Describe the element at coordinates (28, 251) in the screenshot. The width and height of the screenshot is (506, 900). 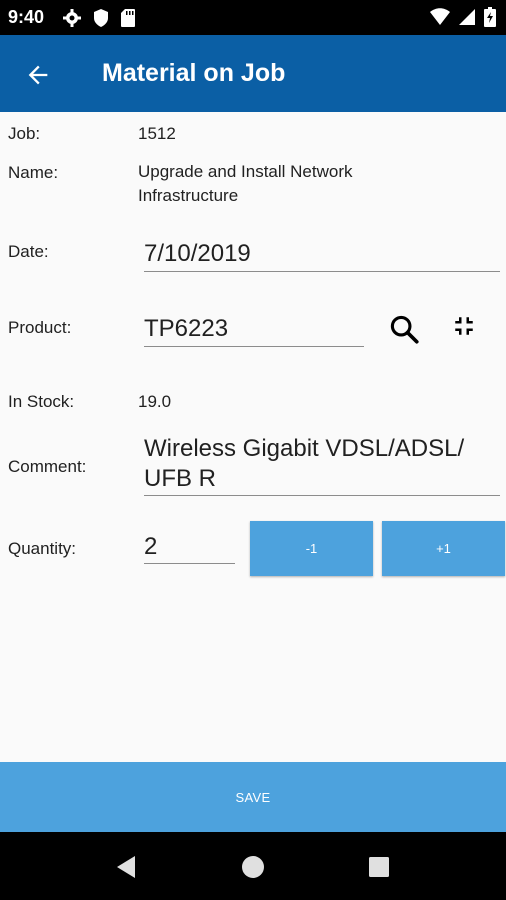
I see `date-label: Date:` at that location.